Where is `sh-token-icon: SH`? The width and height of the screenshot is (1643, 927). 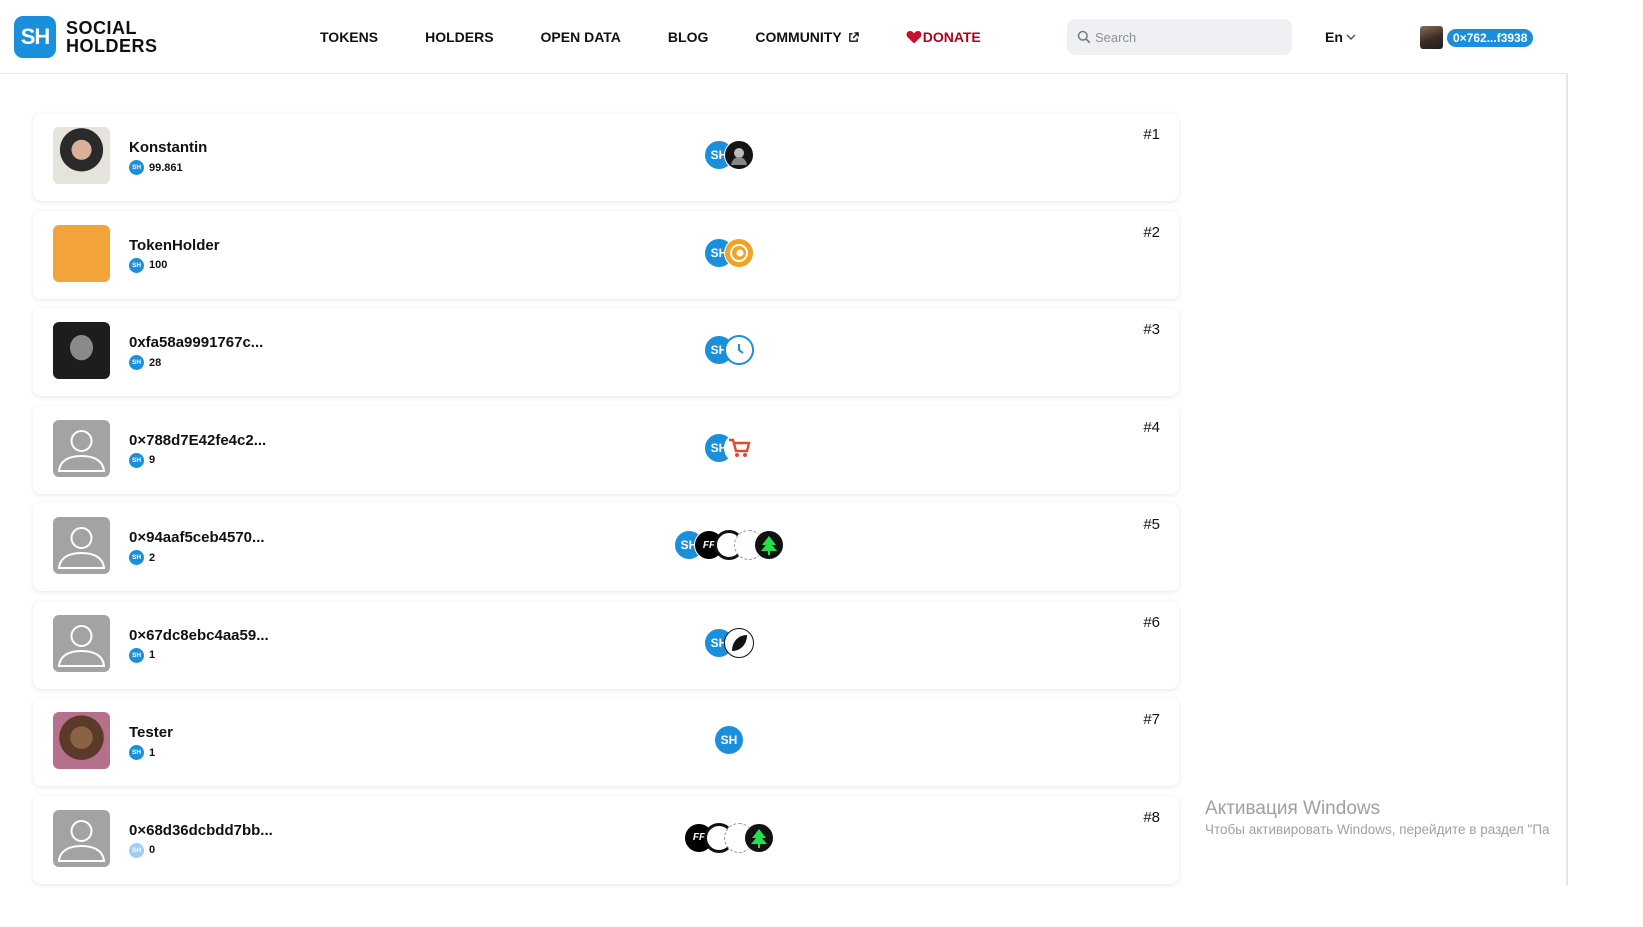 sh-token-icon: SH is located at coordinates (729, 740).